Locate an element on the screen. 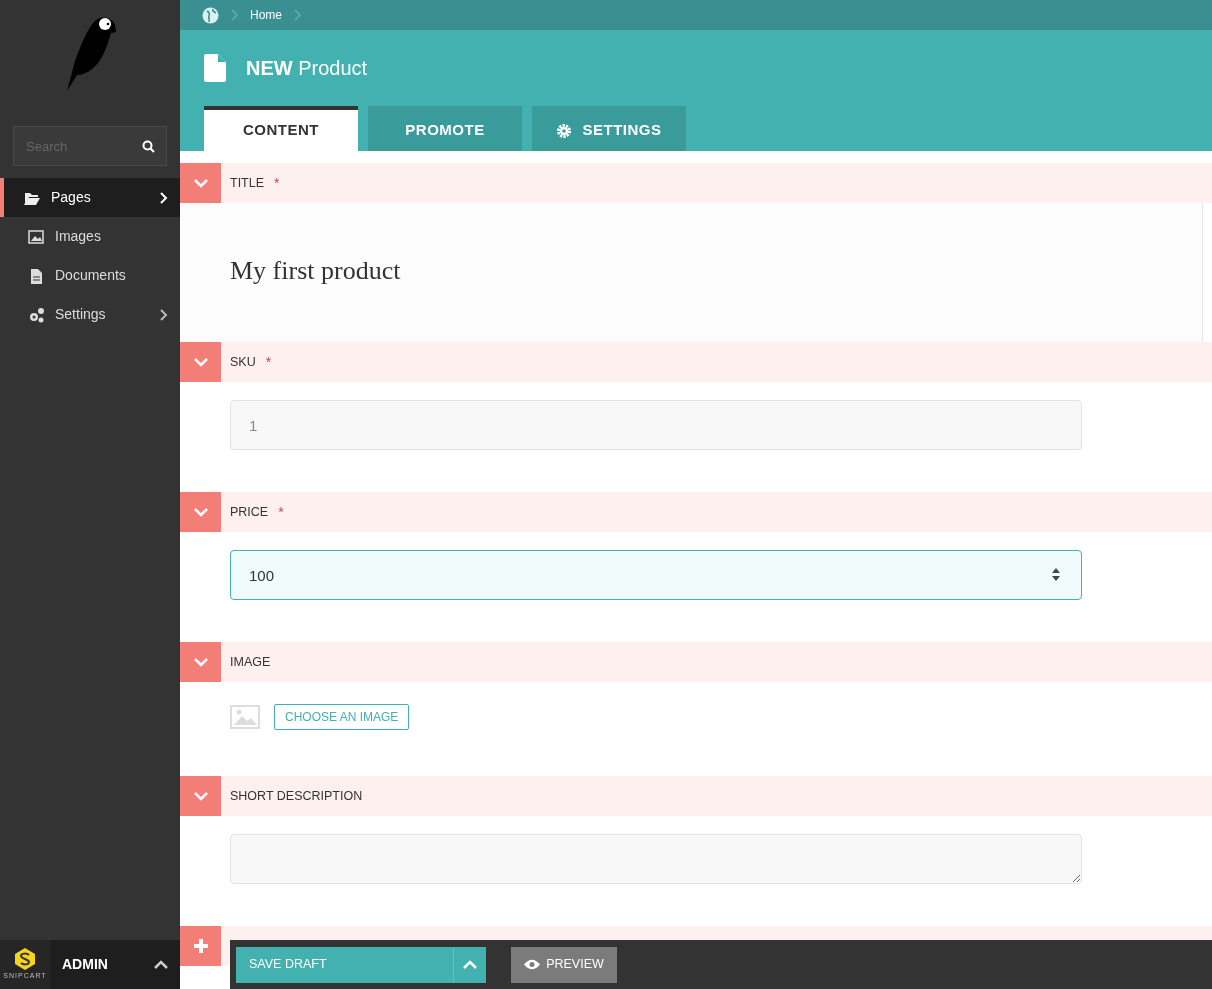  add-button is located at coordinates (200, 946).